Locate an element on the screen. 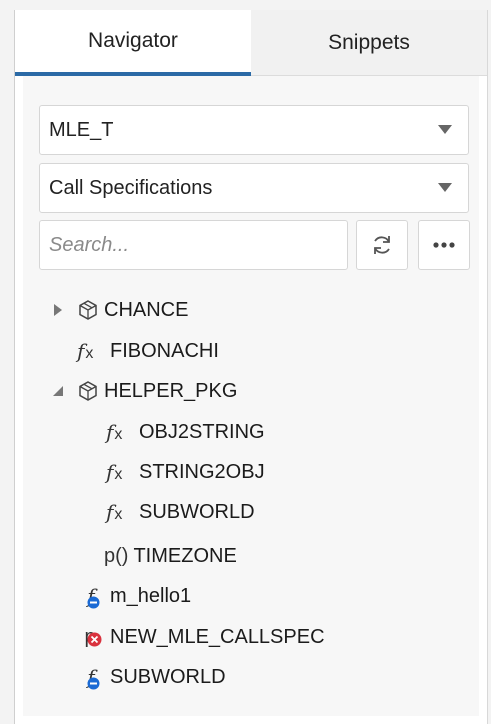  tree-node-fibonachi: fx FIBONACHI is located at coordinates (148, 351).